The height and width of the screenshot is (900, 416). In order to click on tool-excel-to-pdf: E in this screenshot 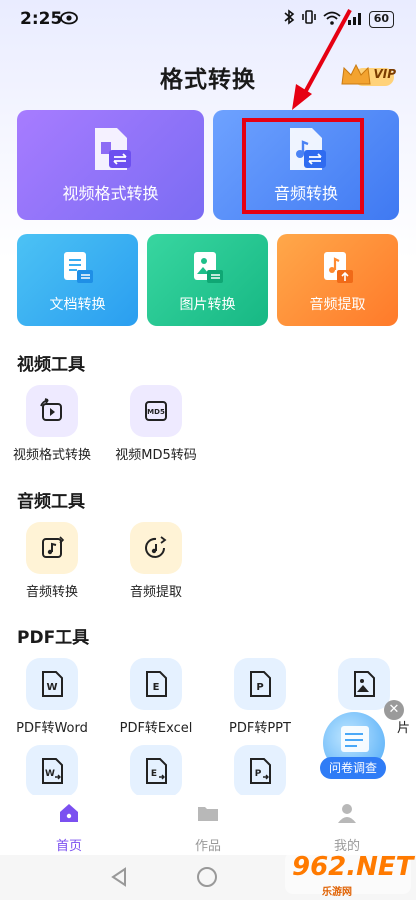, I will do `click(156, 771)`.